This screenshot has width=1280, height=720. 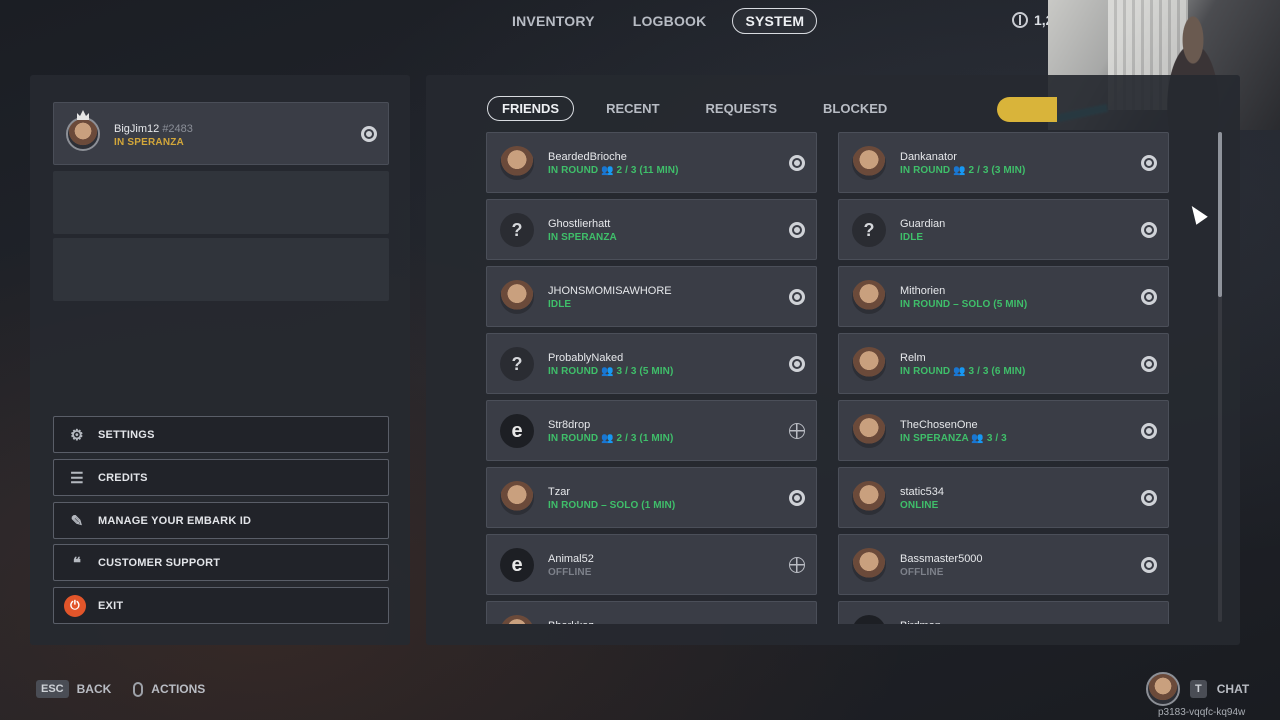 What do you see at coordinates (77, 521) in the screenshot?
I see `pencil-icon: ✎` at bounding box center [77, 521].